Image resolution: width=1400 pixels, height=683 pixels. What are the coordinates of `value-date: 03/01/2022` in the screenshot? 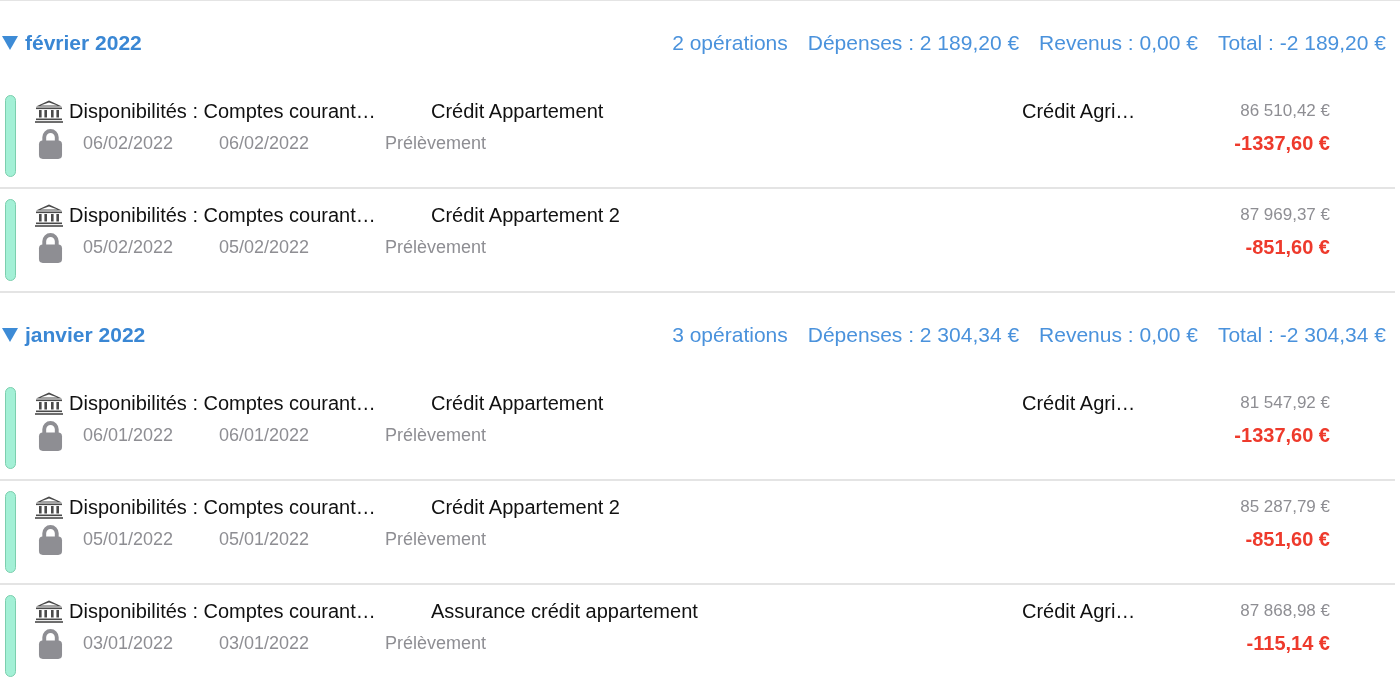 It's located at (264, 642).